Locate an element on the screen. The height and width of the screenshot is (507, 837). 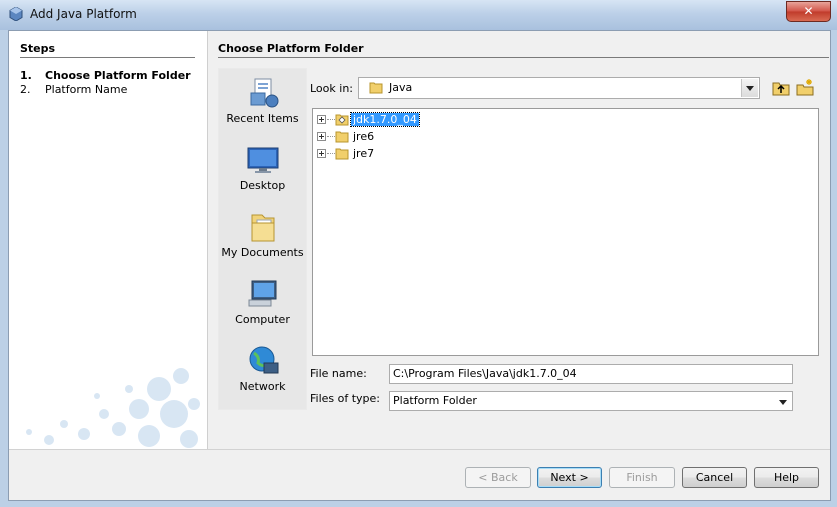
place-computer: Computer is located at coordinates (262, 302).